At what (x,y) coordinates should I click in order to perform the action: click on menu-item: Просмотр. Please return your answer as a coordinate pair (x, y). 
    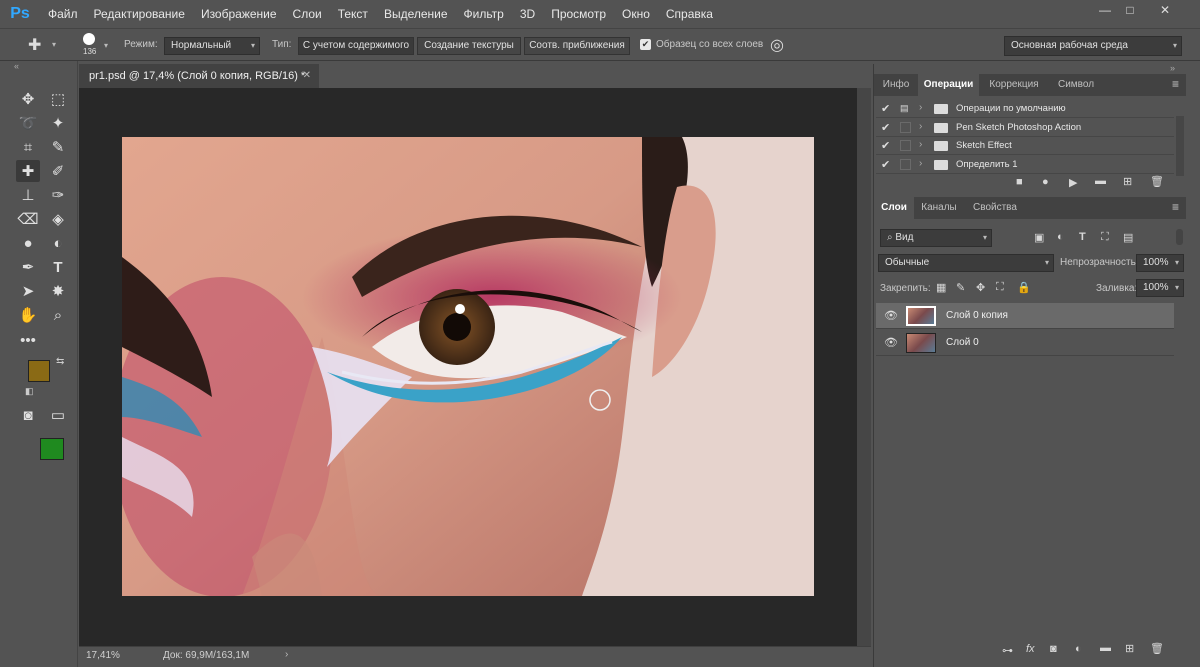
    Looking at the image, I should click on (578, 14).